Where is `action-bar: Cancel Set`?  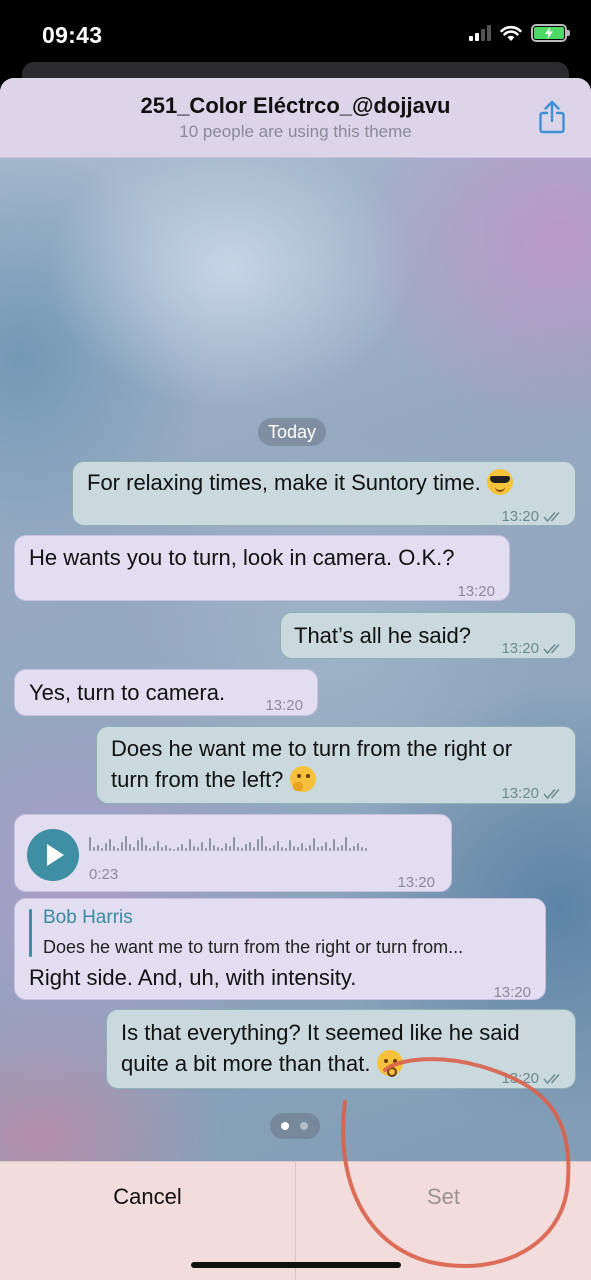
action-bar: Cancel Set is located at coordinates (295, 1220).